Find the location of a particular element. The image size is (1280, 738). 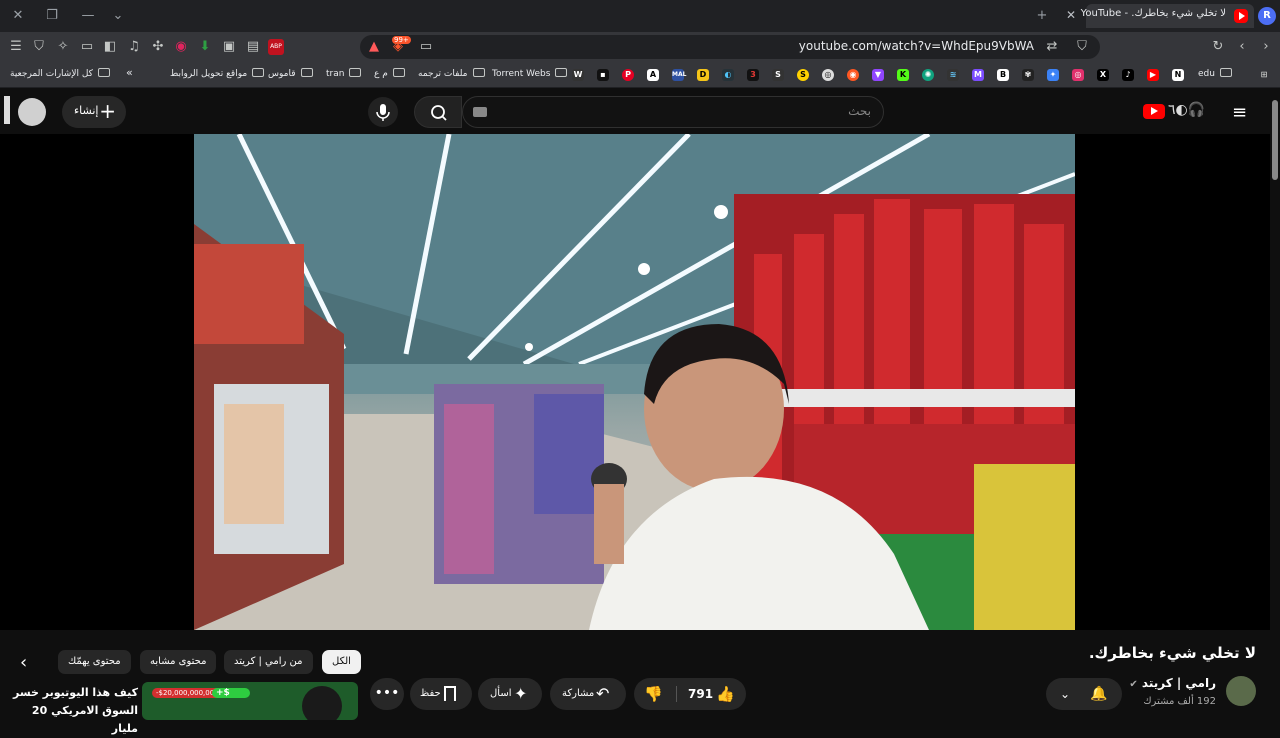

ask-button: اسأل ✦ is located at coordinates (510, 694).